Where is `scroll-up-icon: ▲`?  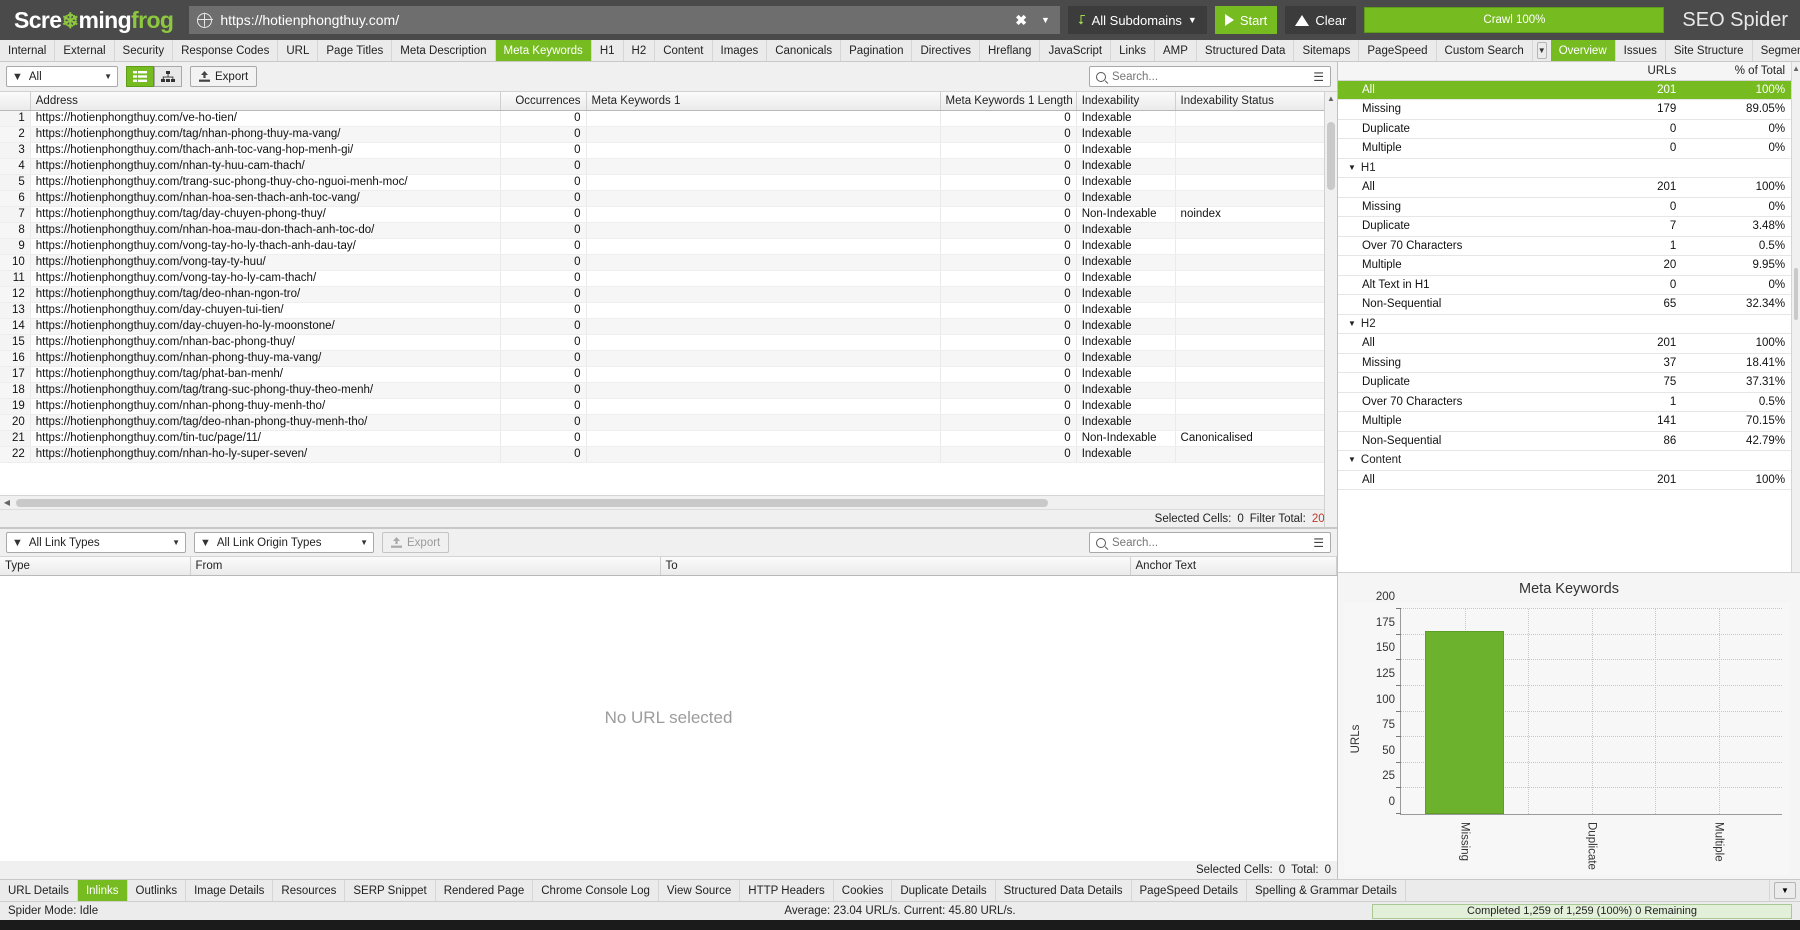
scroll-up-icon: ▲ is located at coordinates (1331, 98).